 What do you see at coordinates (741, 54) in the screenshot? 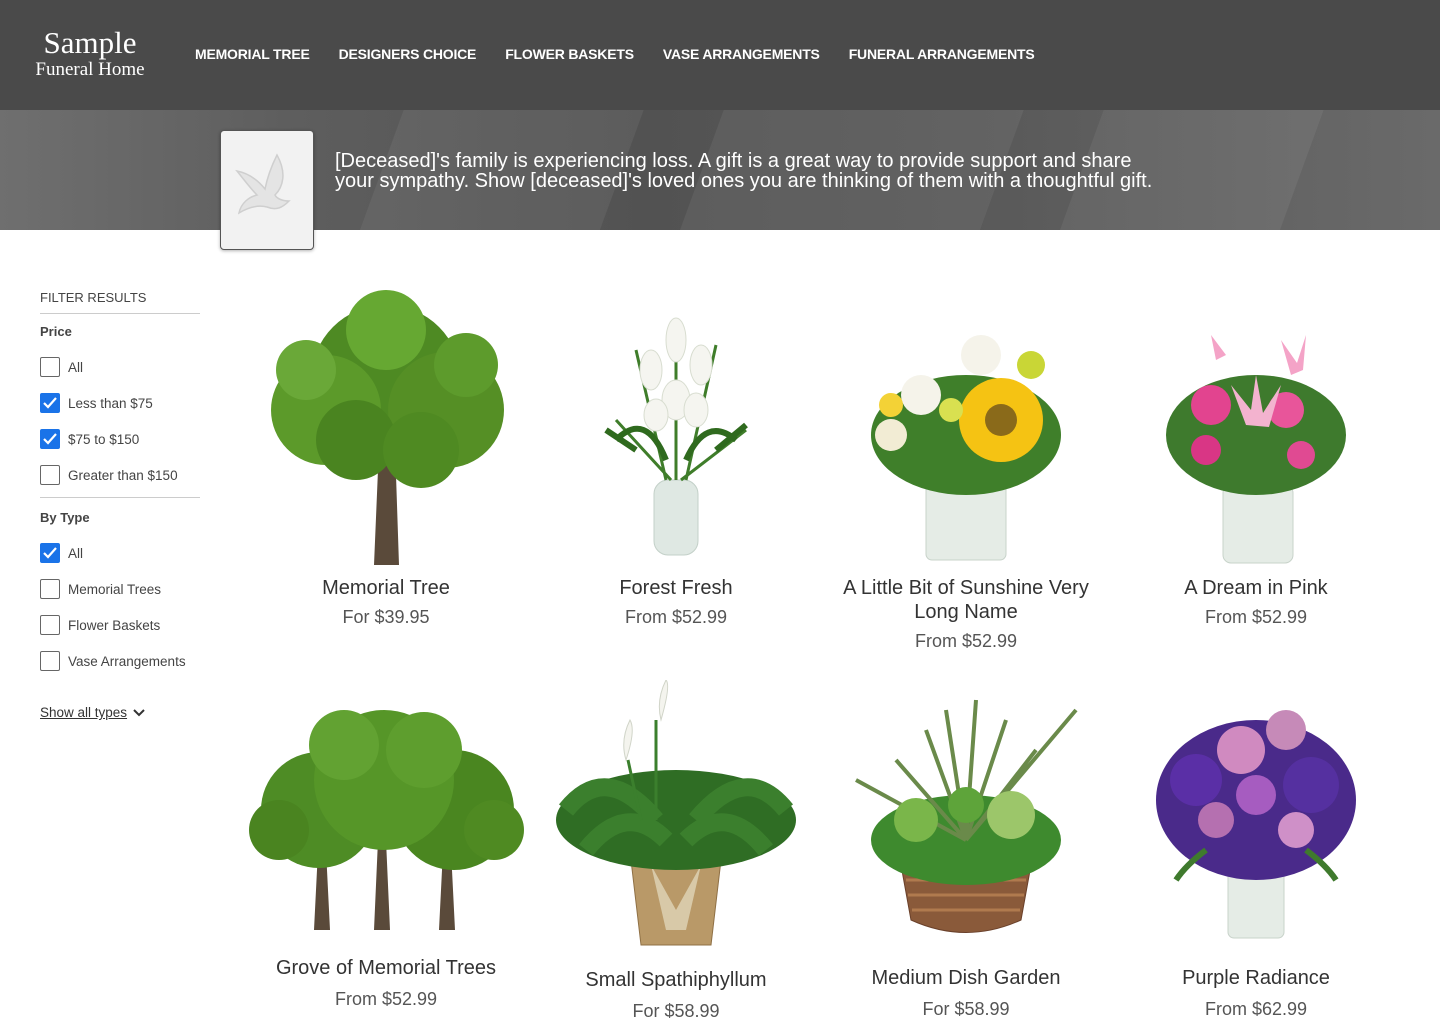
I see `nav-vase-arrangements: VASE ARRANGEMENTS` at bounding box center [741, 54].